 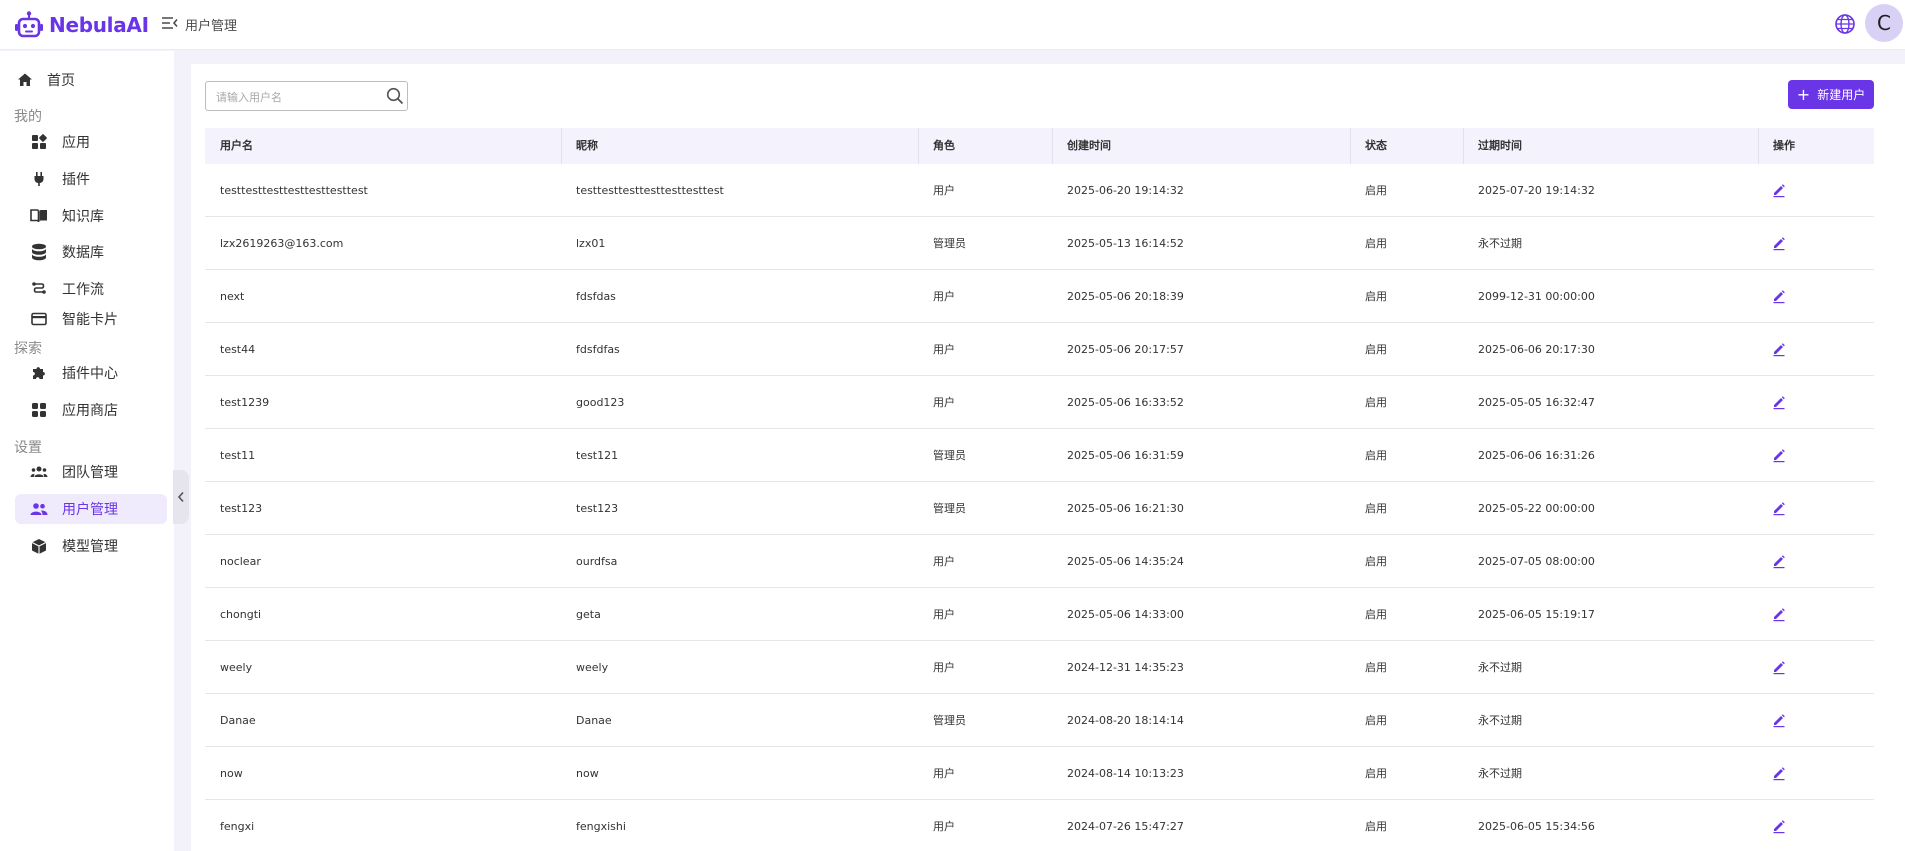 What do you see at coordinates (282, 243) in the screenshot?
I see `cell-username: lzx2619263@163.com` at bounding box center [282, 243].